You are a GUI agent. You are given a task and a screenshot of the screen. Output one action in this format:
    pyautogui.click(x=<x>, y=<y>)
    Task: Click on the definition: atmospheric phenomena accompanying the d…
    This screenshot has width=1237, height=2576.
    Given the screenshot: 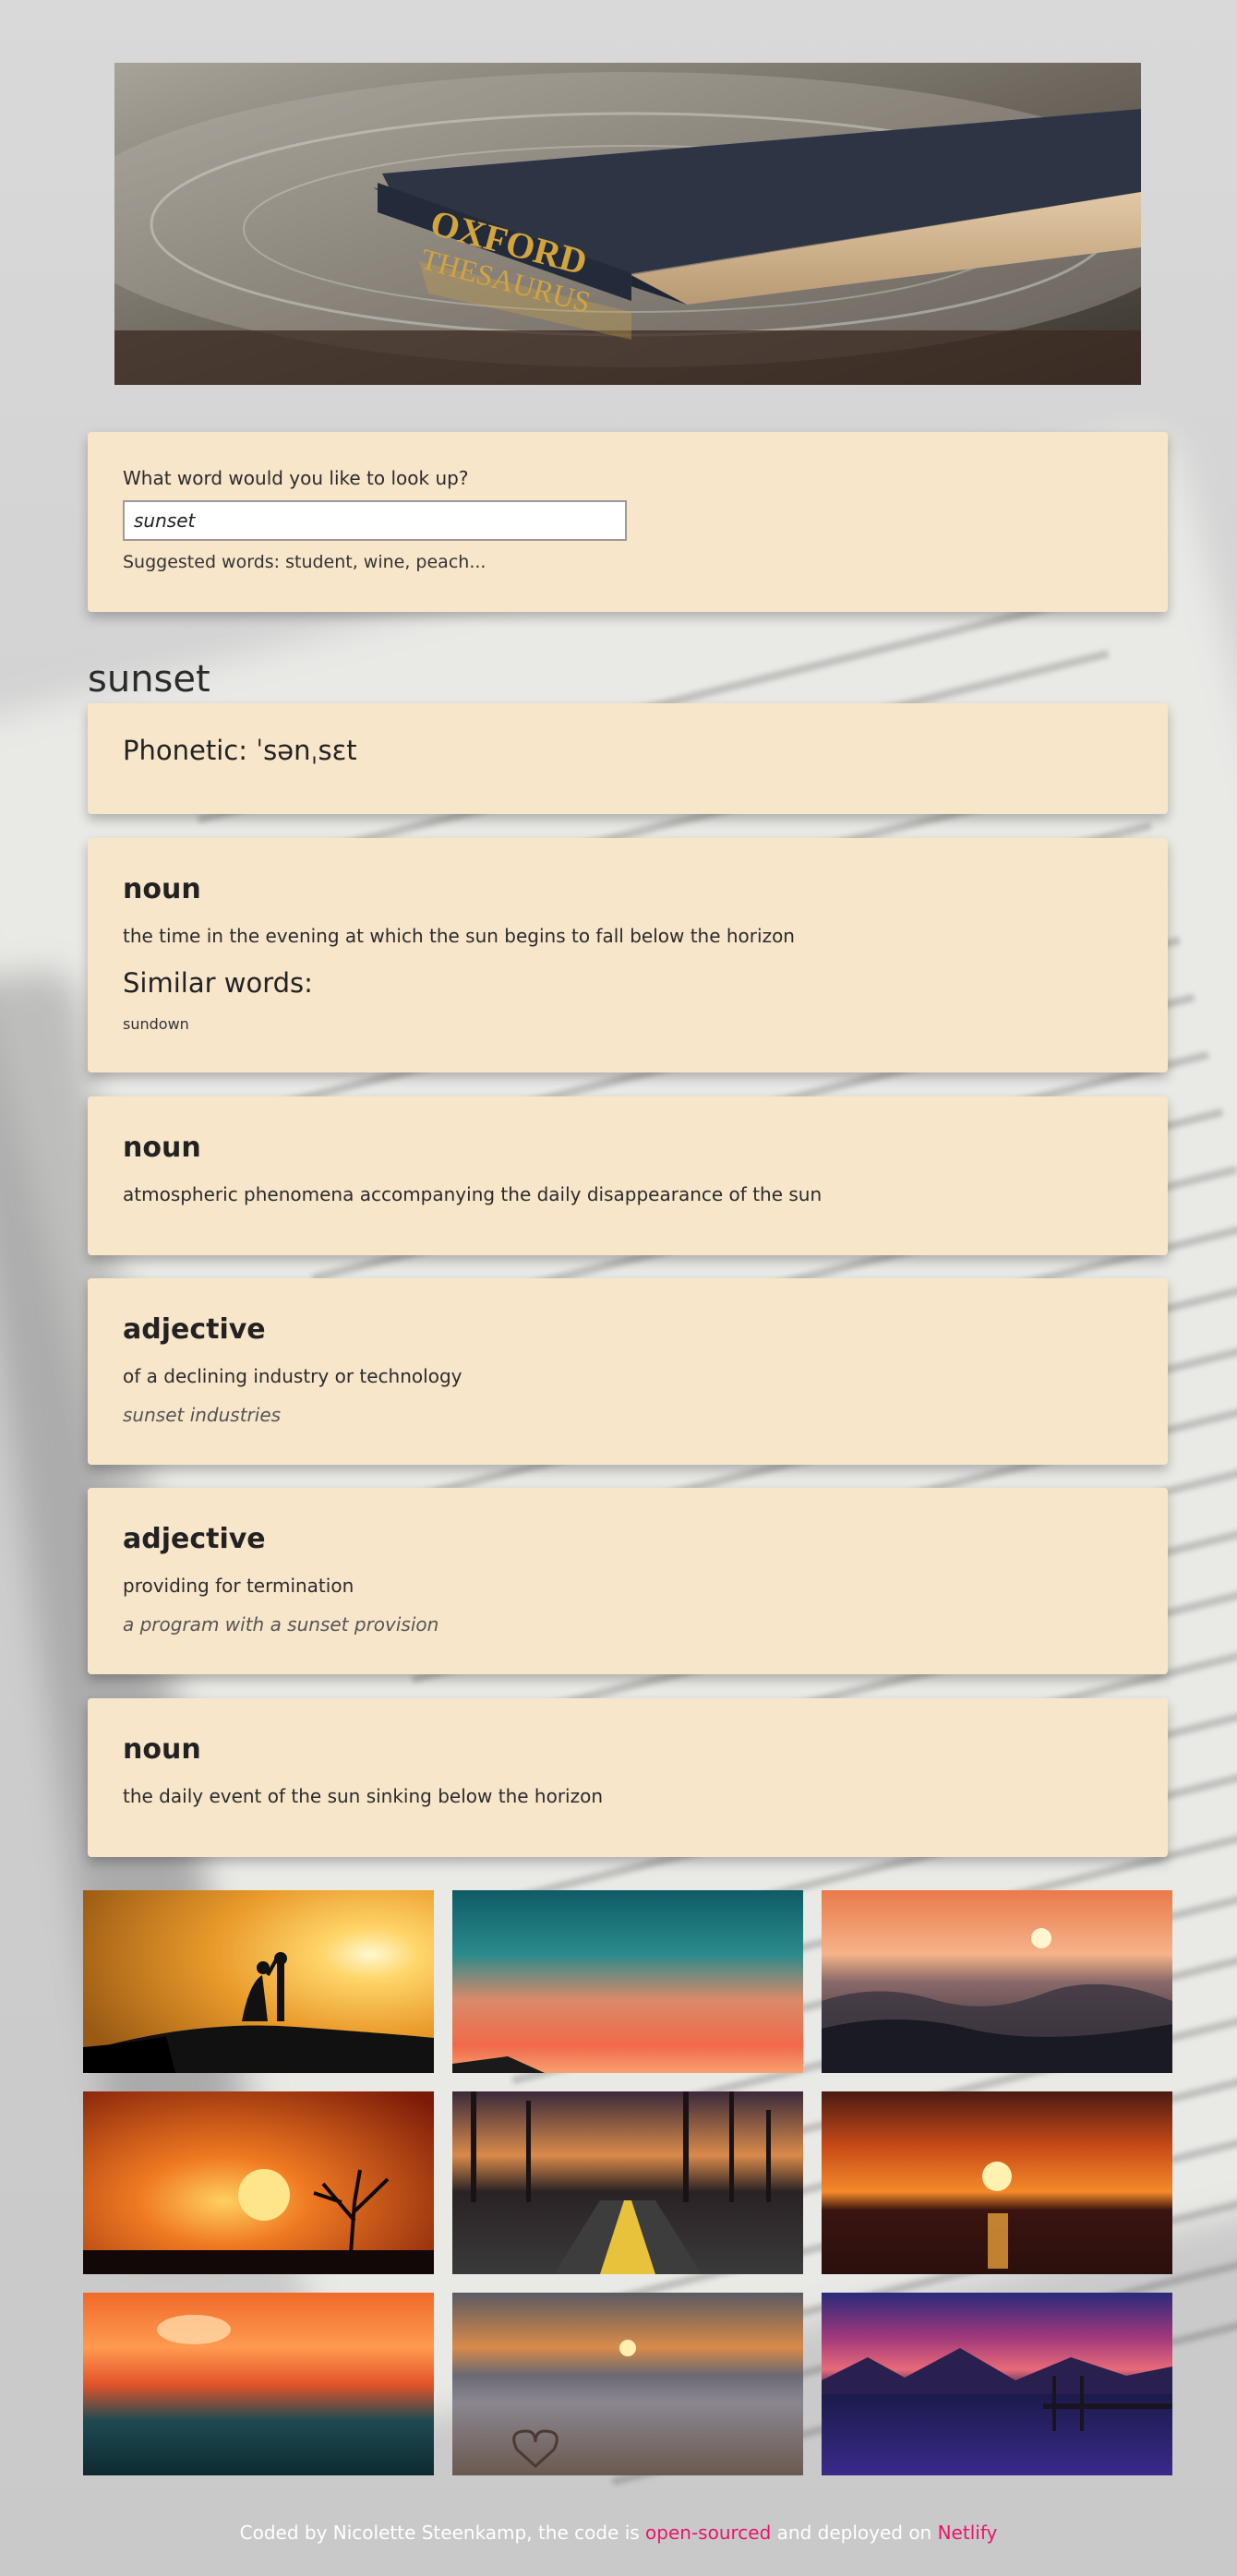 What is the action you would take?
    pyautogui.click(x=473, y=1194)
    